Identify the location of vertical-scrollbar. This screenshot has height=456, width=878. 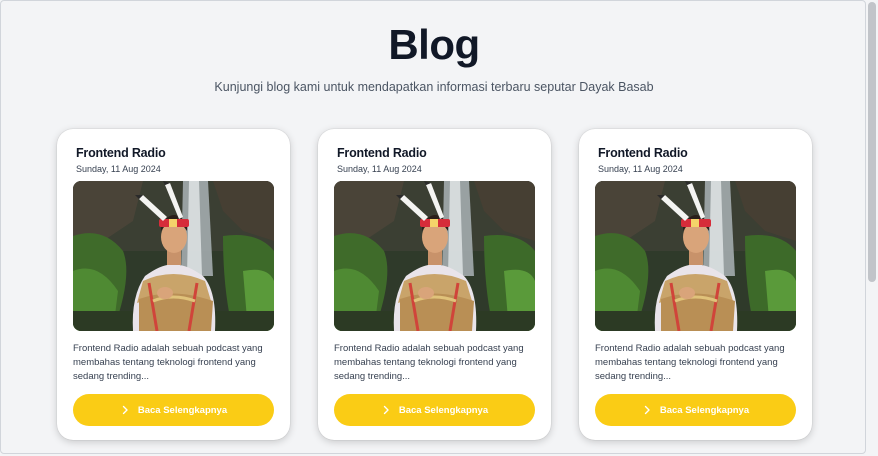
(872, 228).